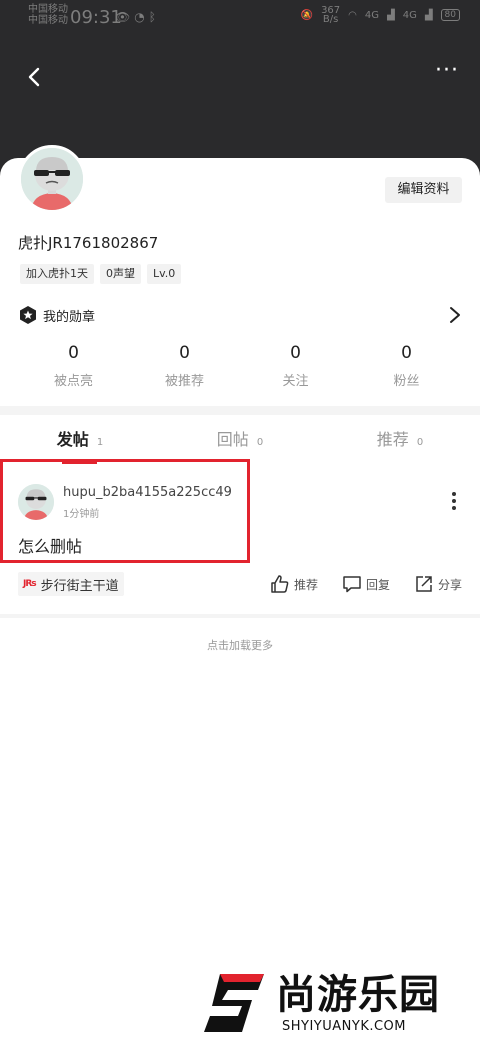  Describe the element at coordinates (295, 353) in the screenshot. I see `stat-following-value: 0` at that location.